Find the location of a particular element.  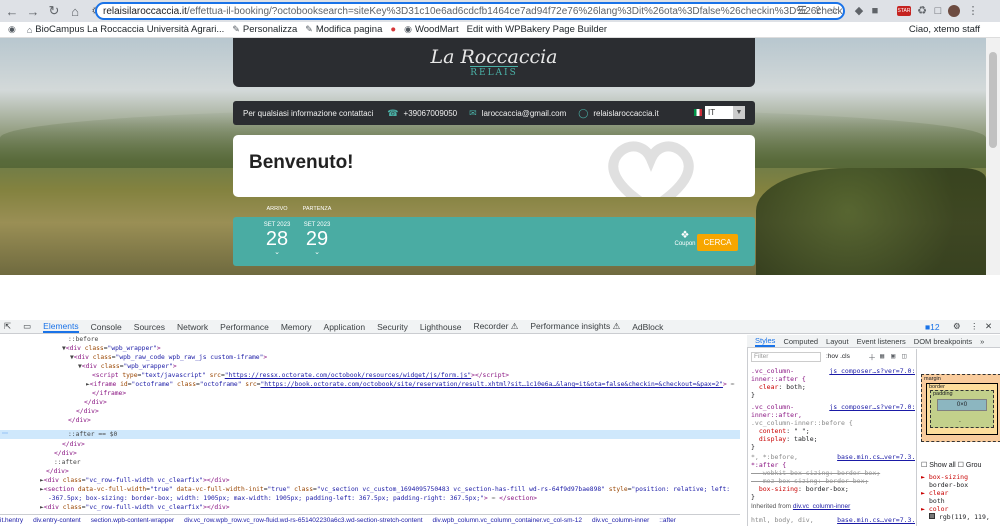

departure-date: SET 2023 29 ⌄ is located at coordinates (317, 236).